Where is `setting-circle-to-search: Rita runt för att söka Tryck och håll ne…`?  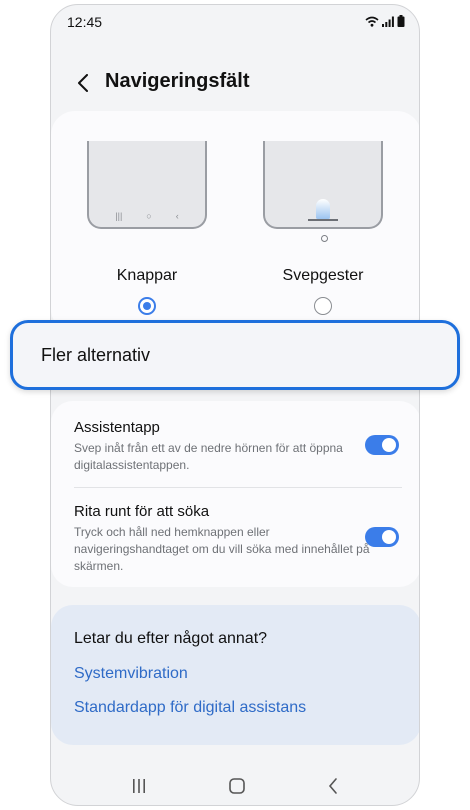
setting-circle-to-search: Rita runt för att söka Tryck och håll ne… is located at coordinates (224, 539).